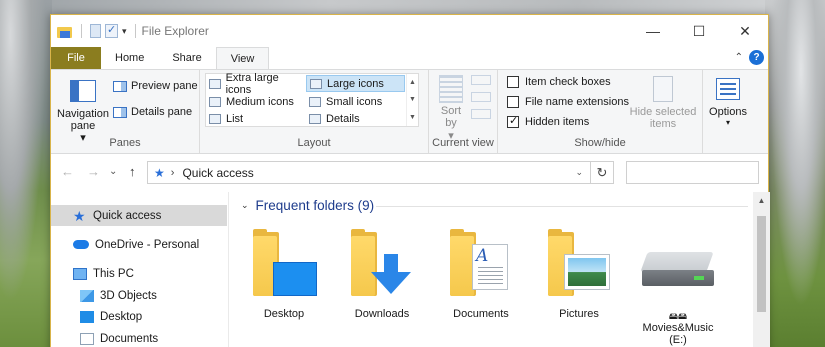 Image resolution: width=825 pixels, height=347 pixels. What do you see at coordinates (242, 58) in the screenshot?
I see `tab-view: View` at bounding box center [242, 58].